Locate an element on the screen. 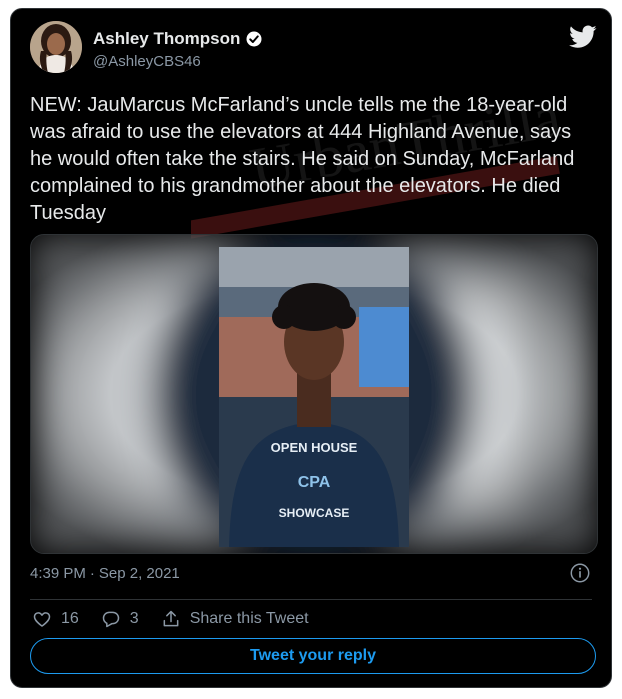  share-label: Share this Tweet is located at coordinates (249, 618).